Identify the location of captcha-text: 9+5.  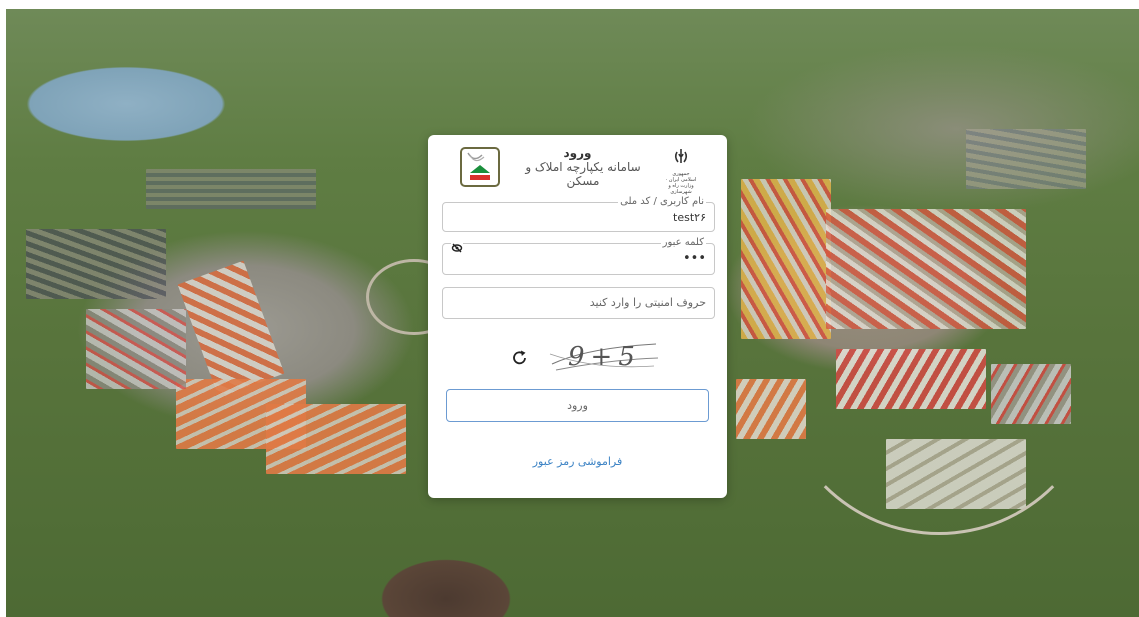
(604, 357).